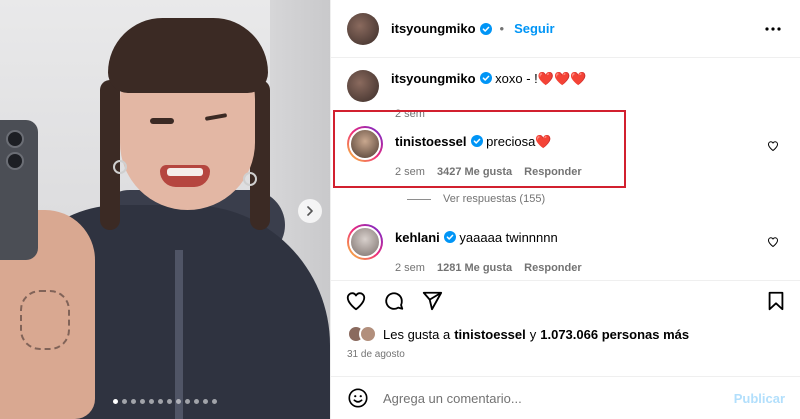  I want to click on comment-input, so click(548, 398).